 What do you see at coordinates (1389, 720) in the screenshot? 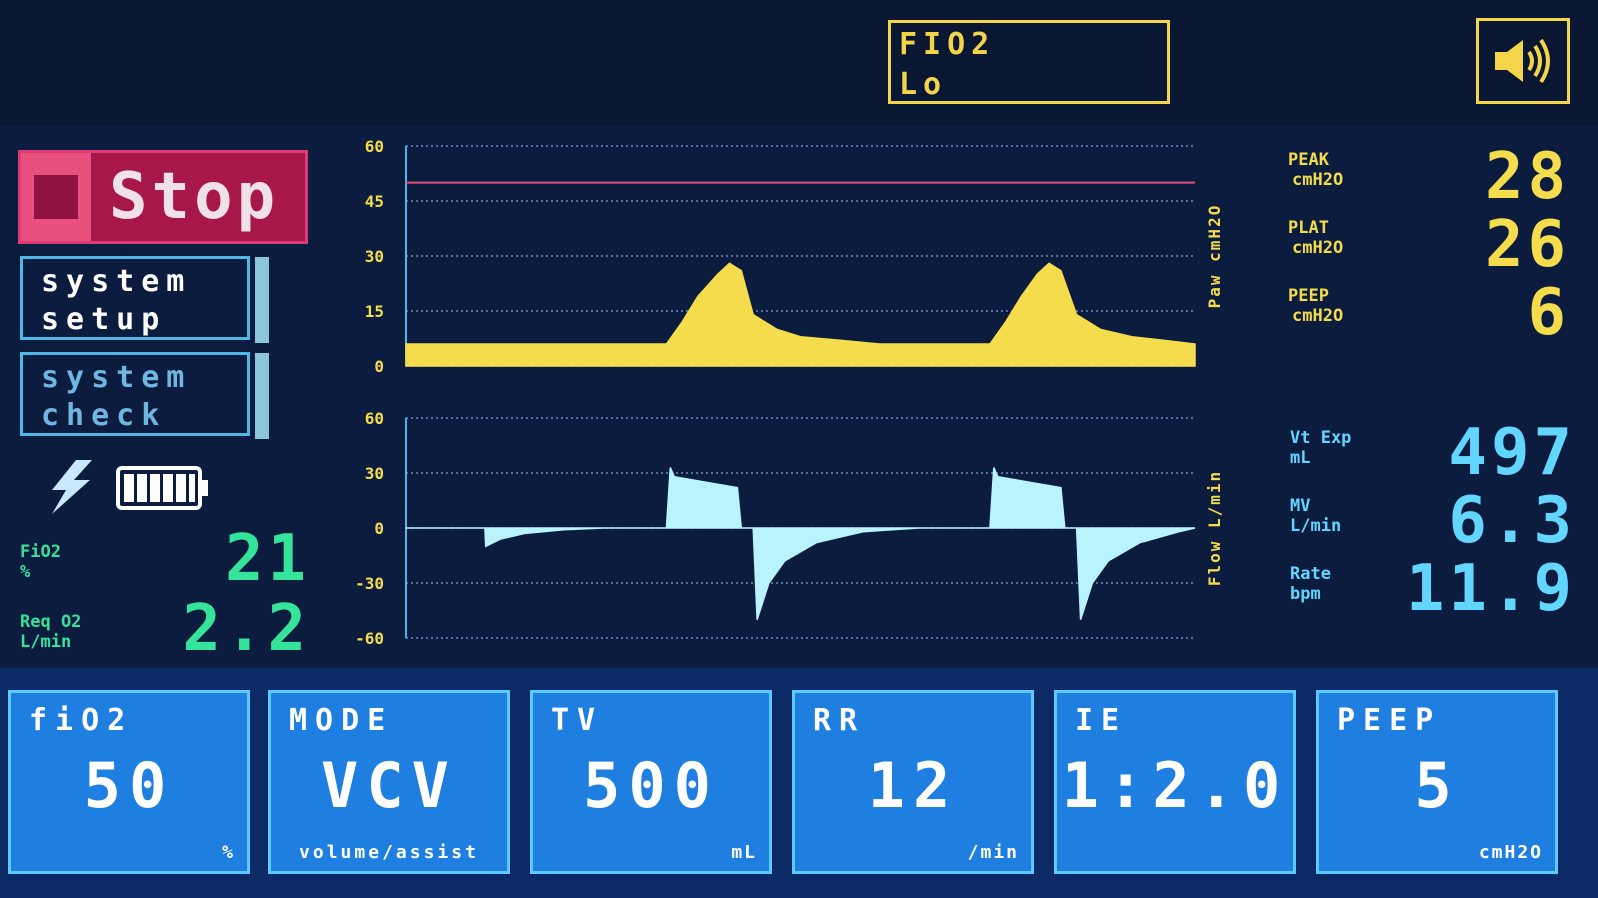
I see `setting-label: PEEP` at bounding box center [1389, 720].